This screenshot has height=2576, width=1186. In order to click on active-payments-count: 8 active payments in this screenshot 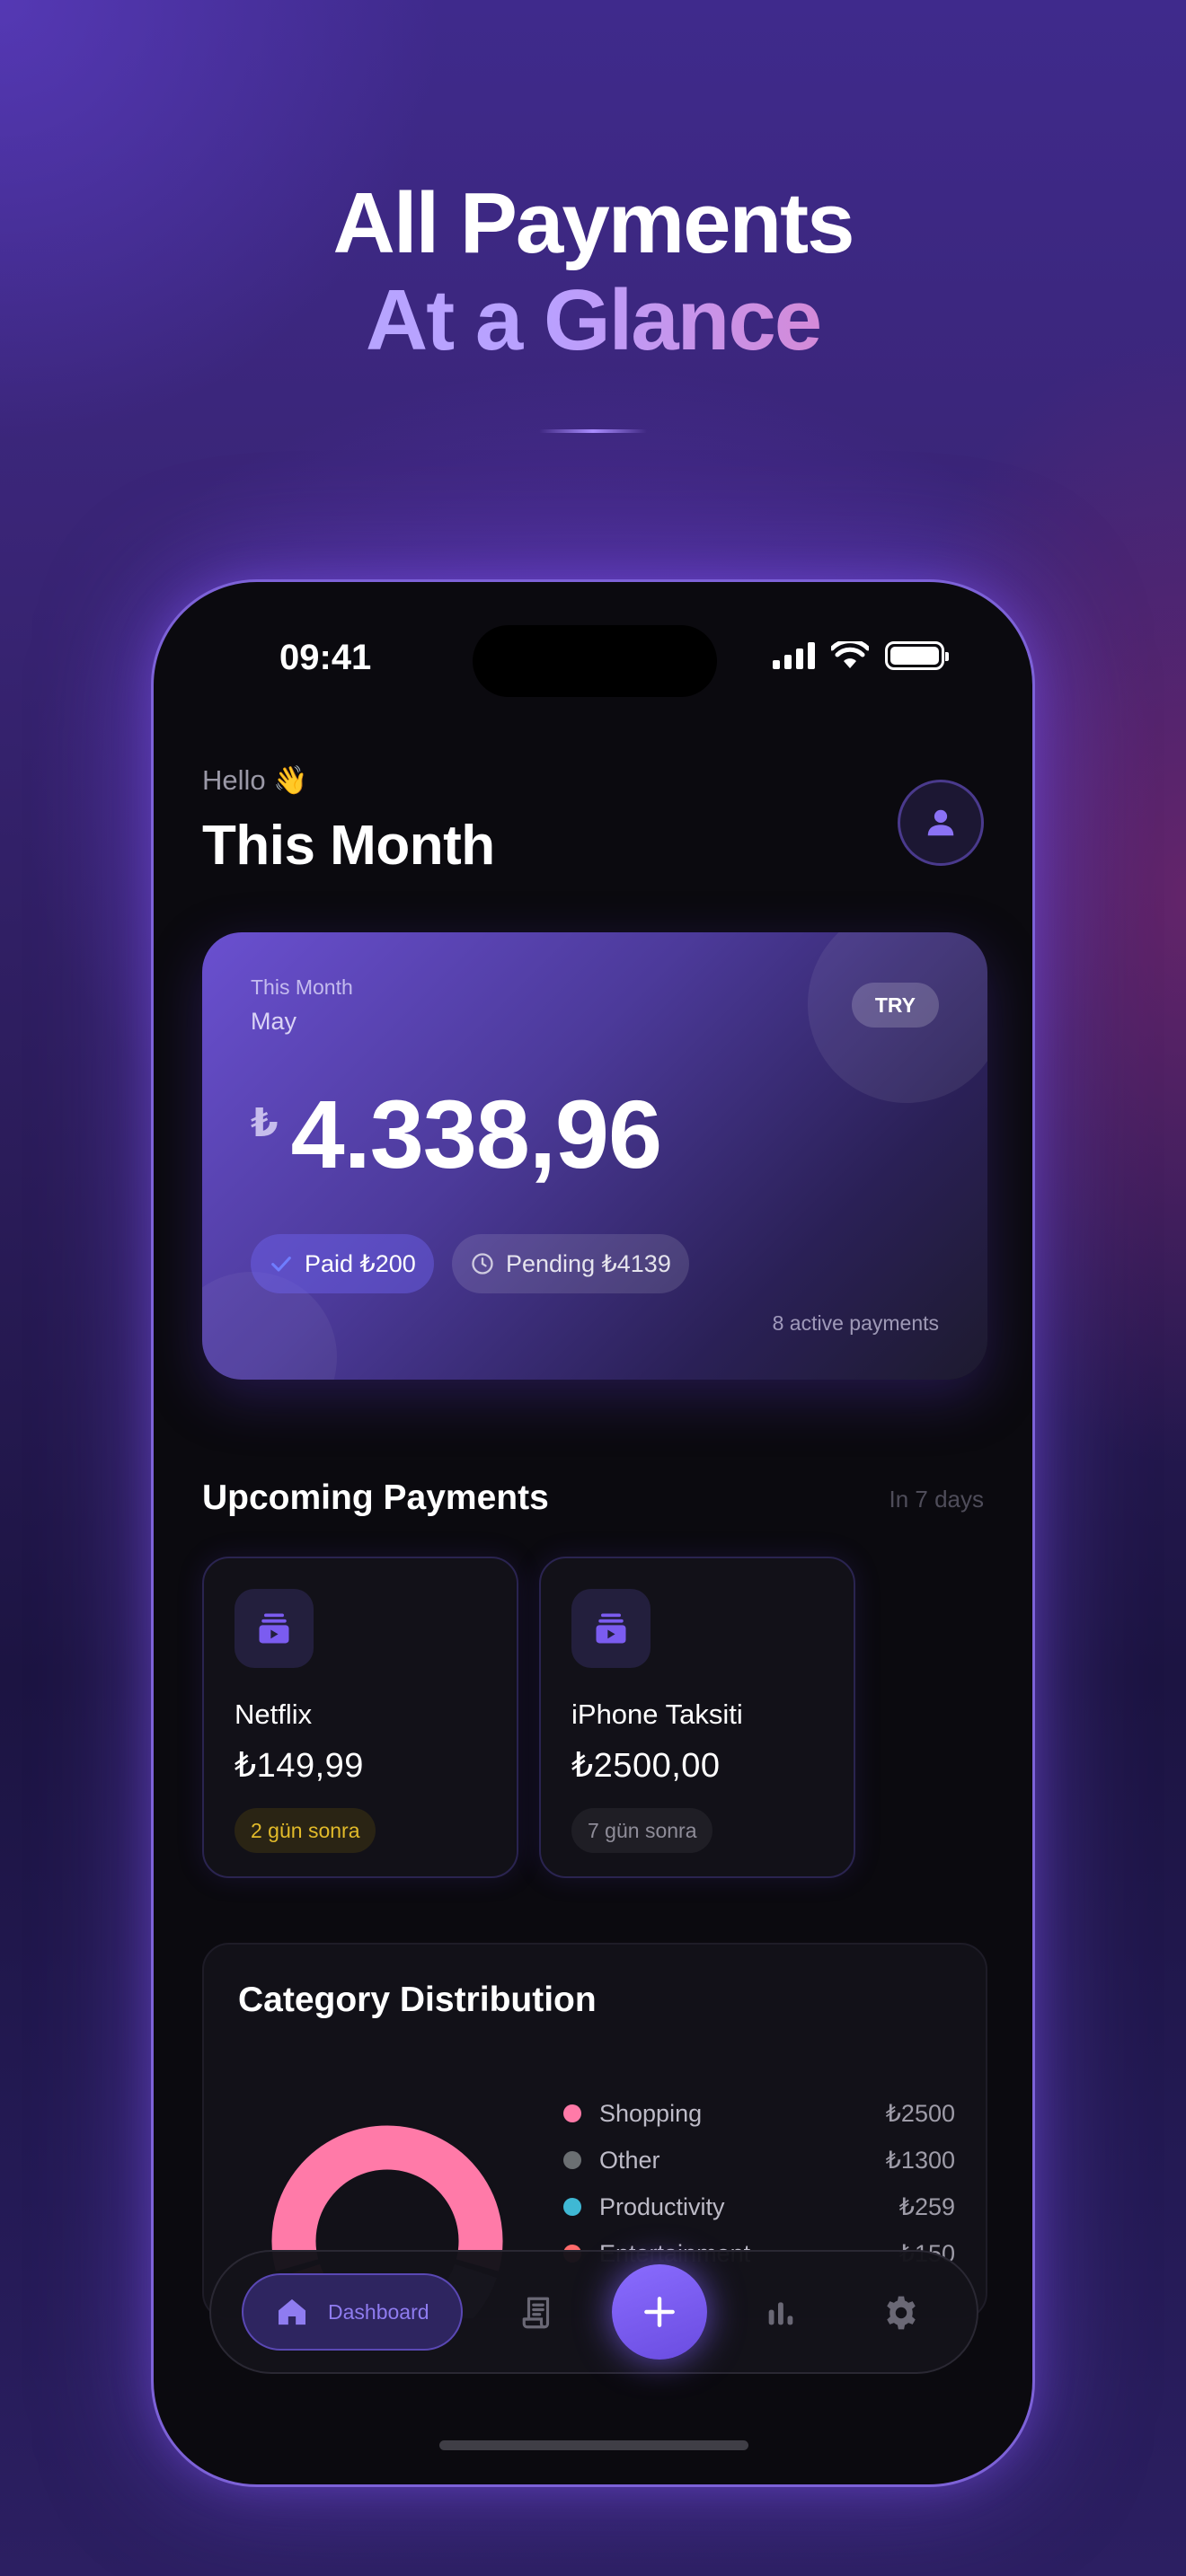, I will do `click(855, 1323)`.